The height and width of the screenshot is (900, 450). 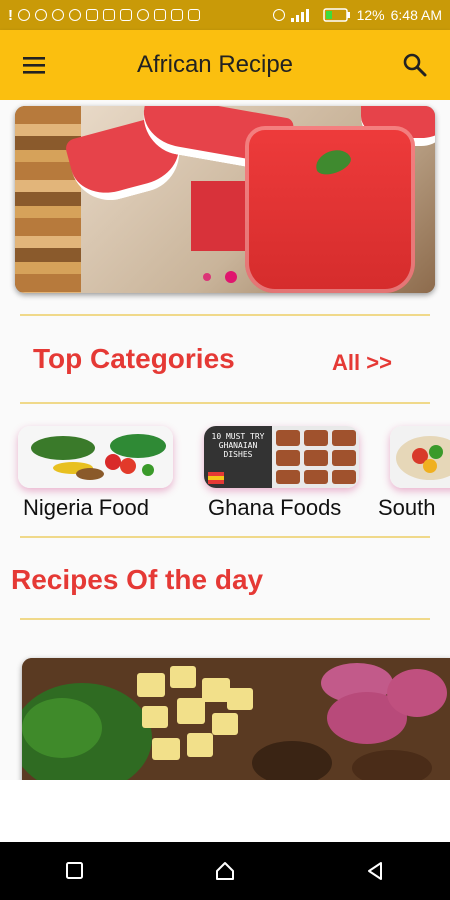 I want to click on app-title: African Recipe, so click(x=215, y=64).